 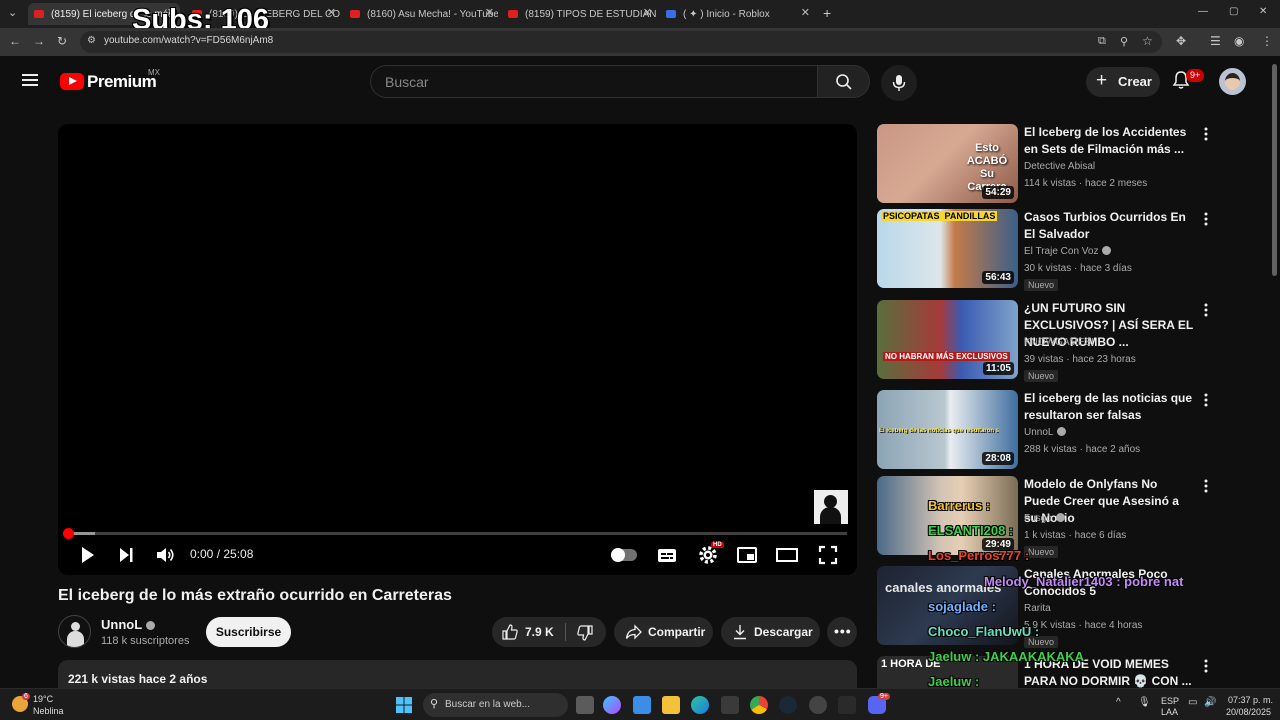 I want to click on recommendation-channel: Rarita, so click(x=1037, y=608).